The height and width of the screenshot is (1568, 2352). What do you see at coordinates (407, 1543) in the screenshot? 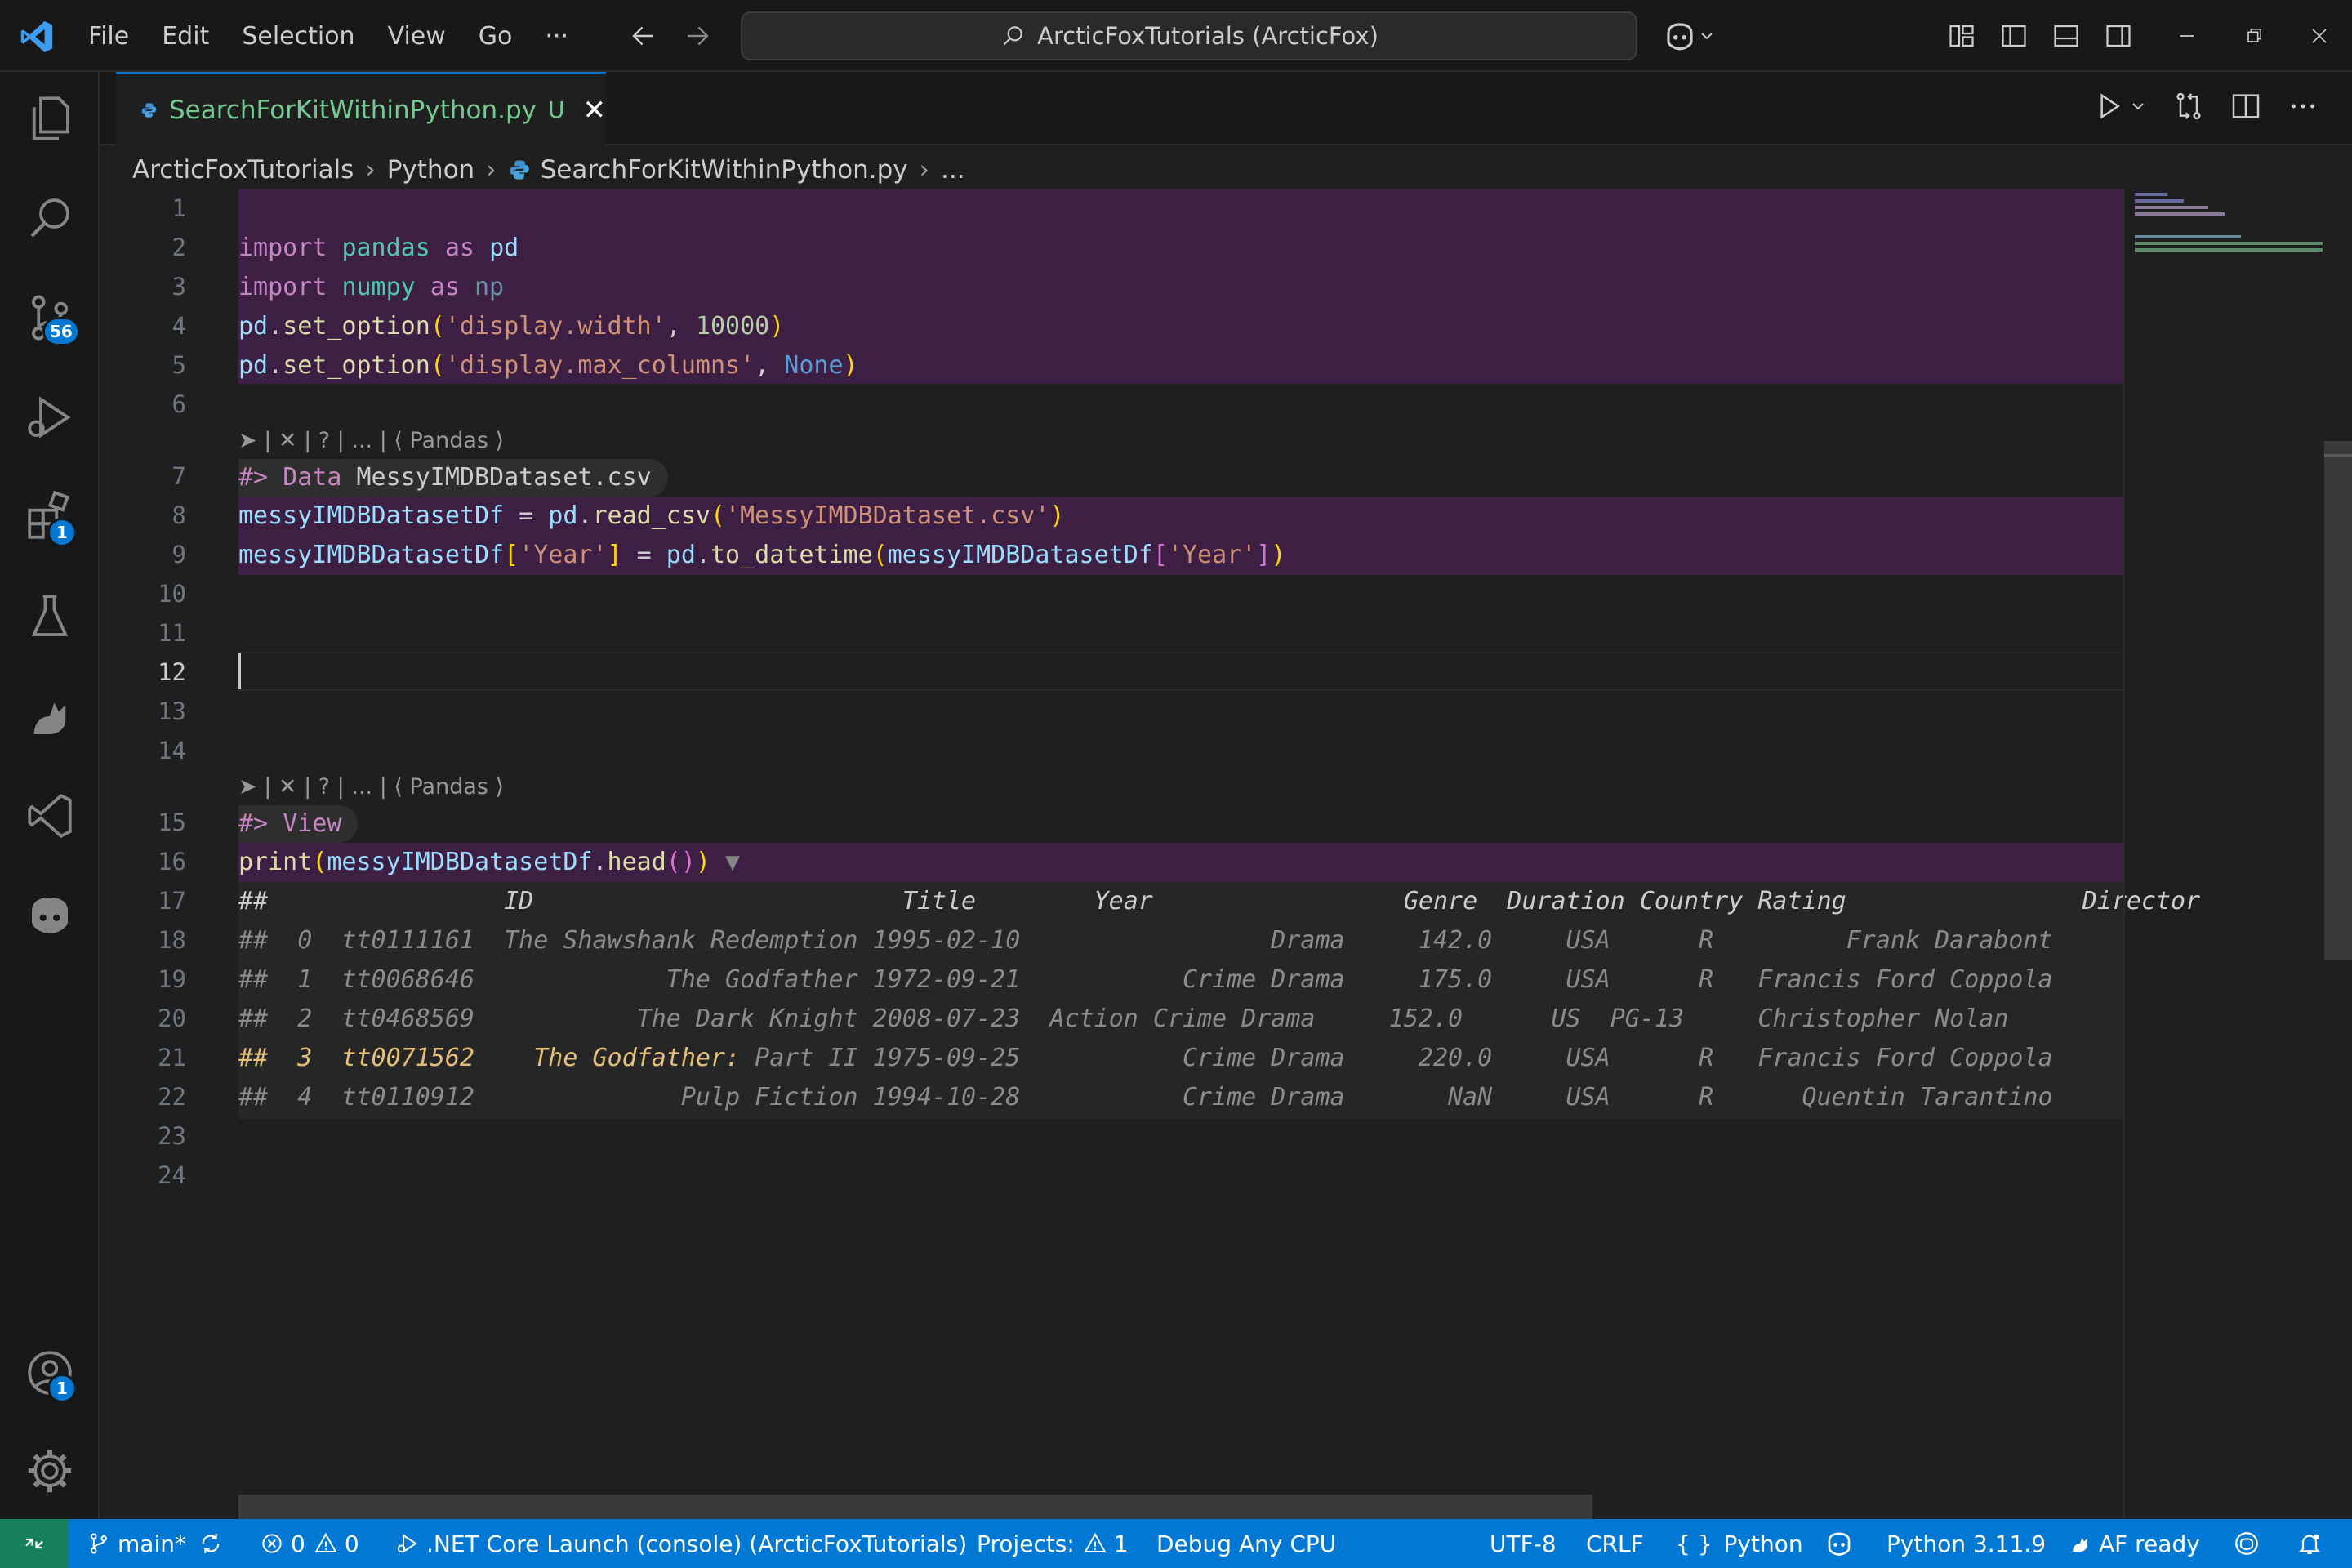
I see `debug-launch-icon` at bounding box center [407, 1543].